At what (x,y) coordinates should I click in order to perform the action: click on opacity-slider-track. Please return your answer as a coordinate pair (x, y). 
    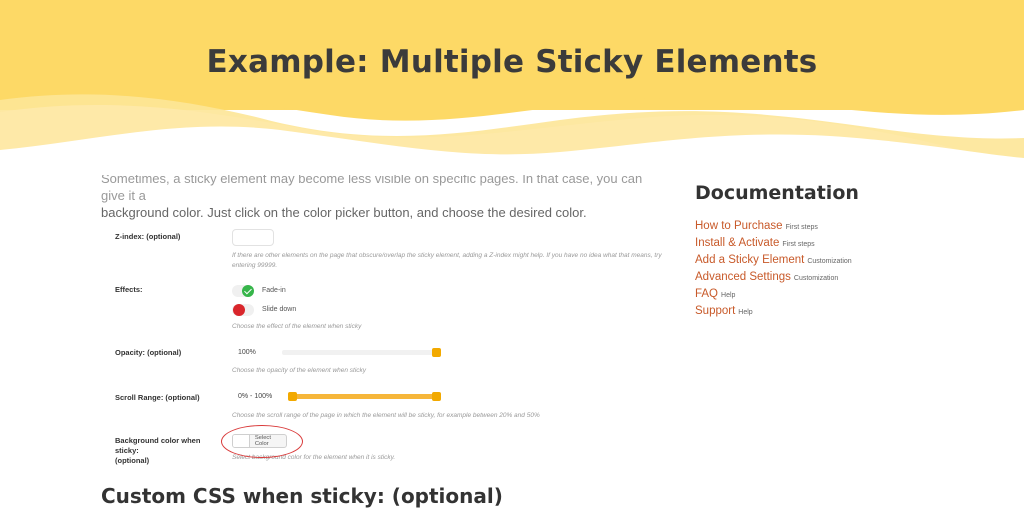
    Looking at the image, I should click on (360, 352).